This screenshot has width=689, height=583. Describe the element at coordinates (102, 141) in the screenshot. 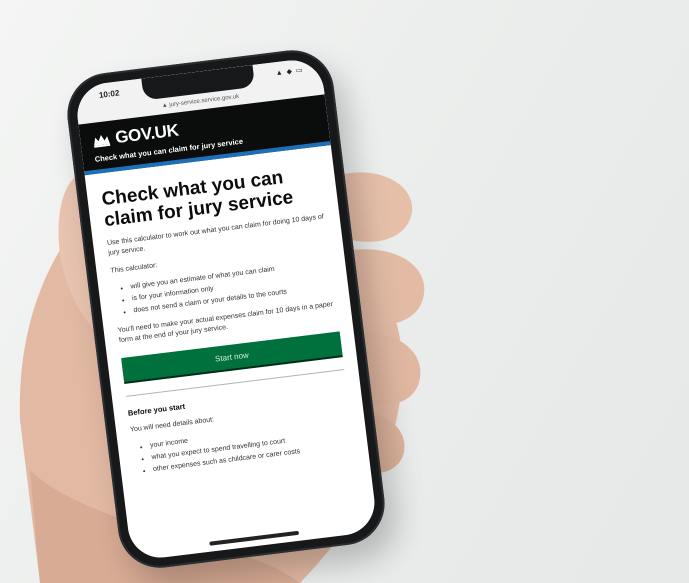

I see `crown-icon` at that location.